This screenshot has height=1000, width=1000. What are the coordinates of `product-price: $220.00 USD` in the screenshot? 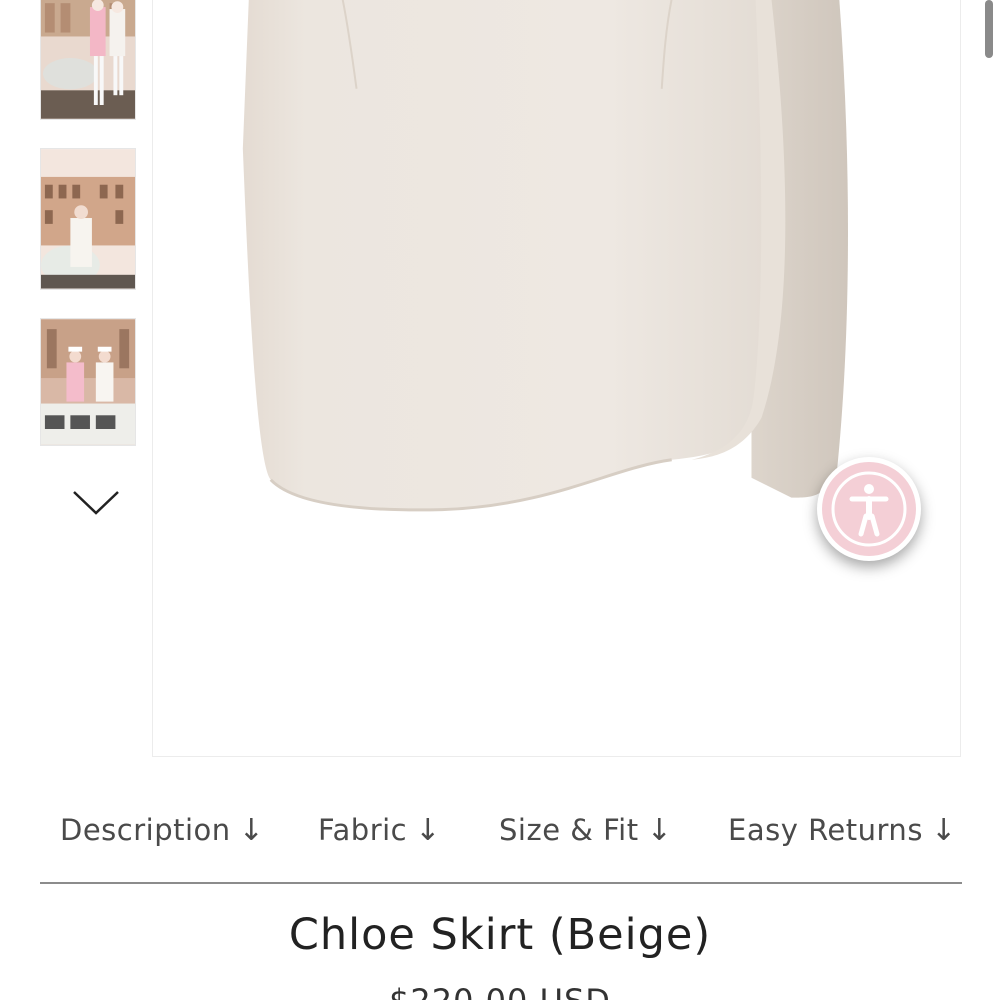 It's located at (500, 991).